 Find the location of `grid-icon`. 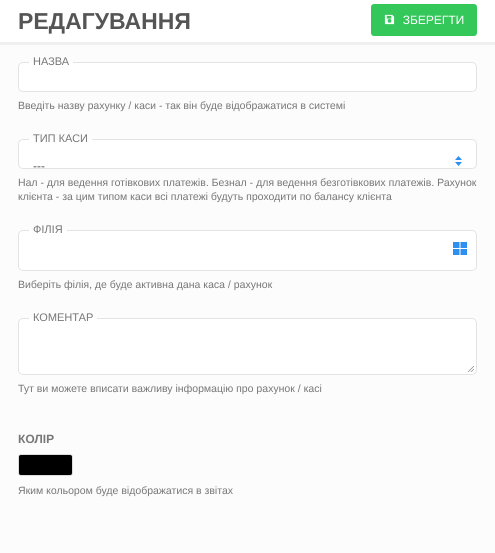

grid-icon is located at coordinates (460, 248).